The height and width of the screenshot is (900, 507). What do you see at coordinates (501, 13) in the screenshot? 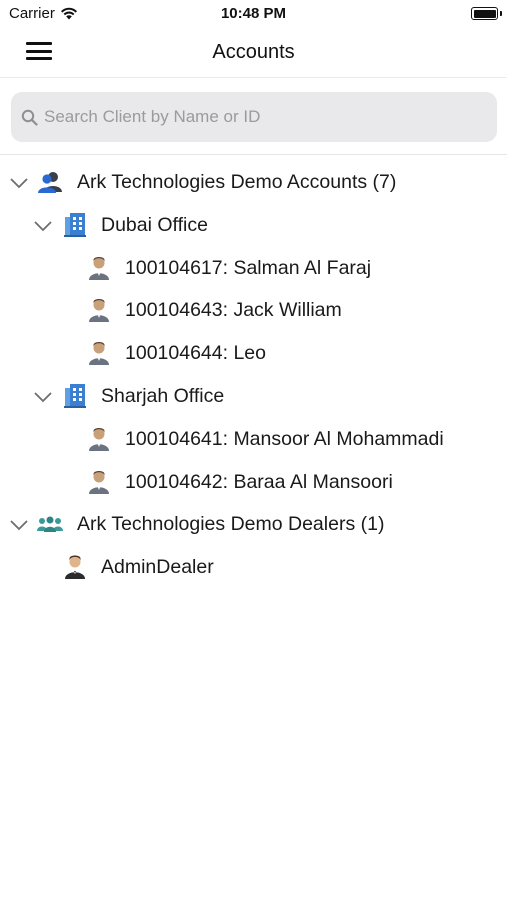
I see `battery-tip` at bounding box center [501, 13].